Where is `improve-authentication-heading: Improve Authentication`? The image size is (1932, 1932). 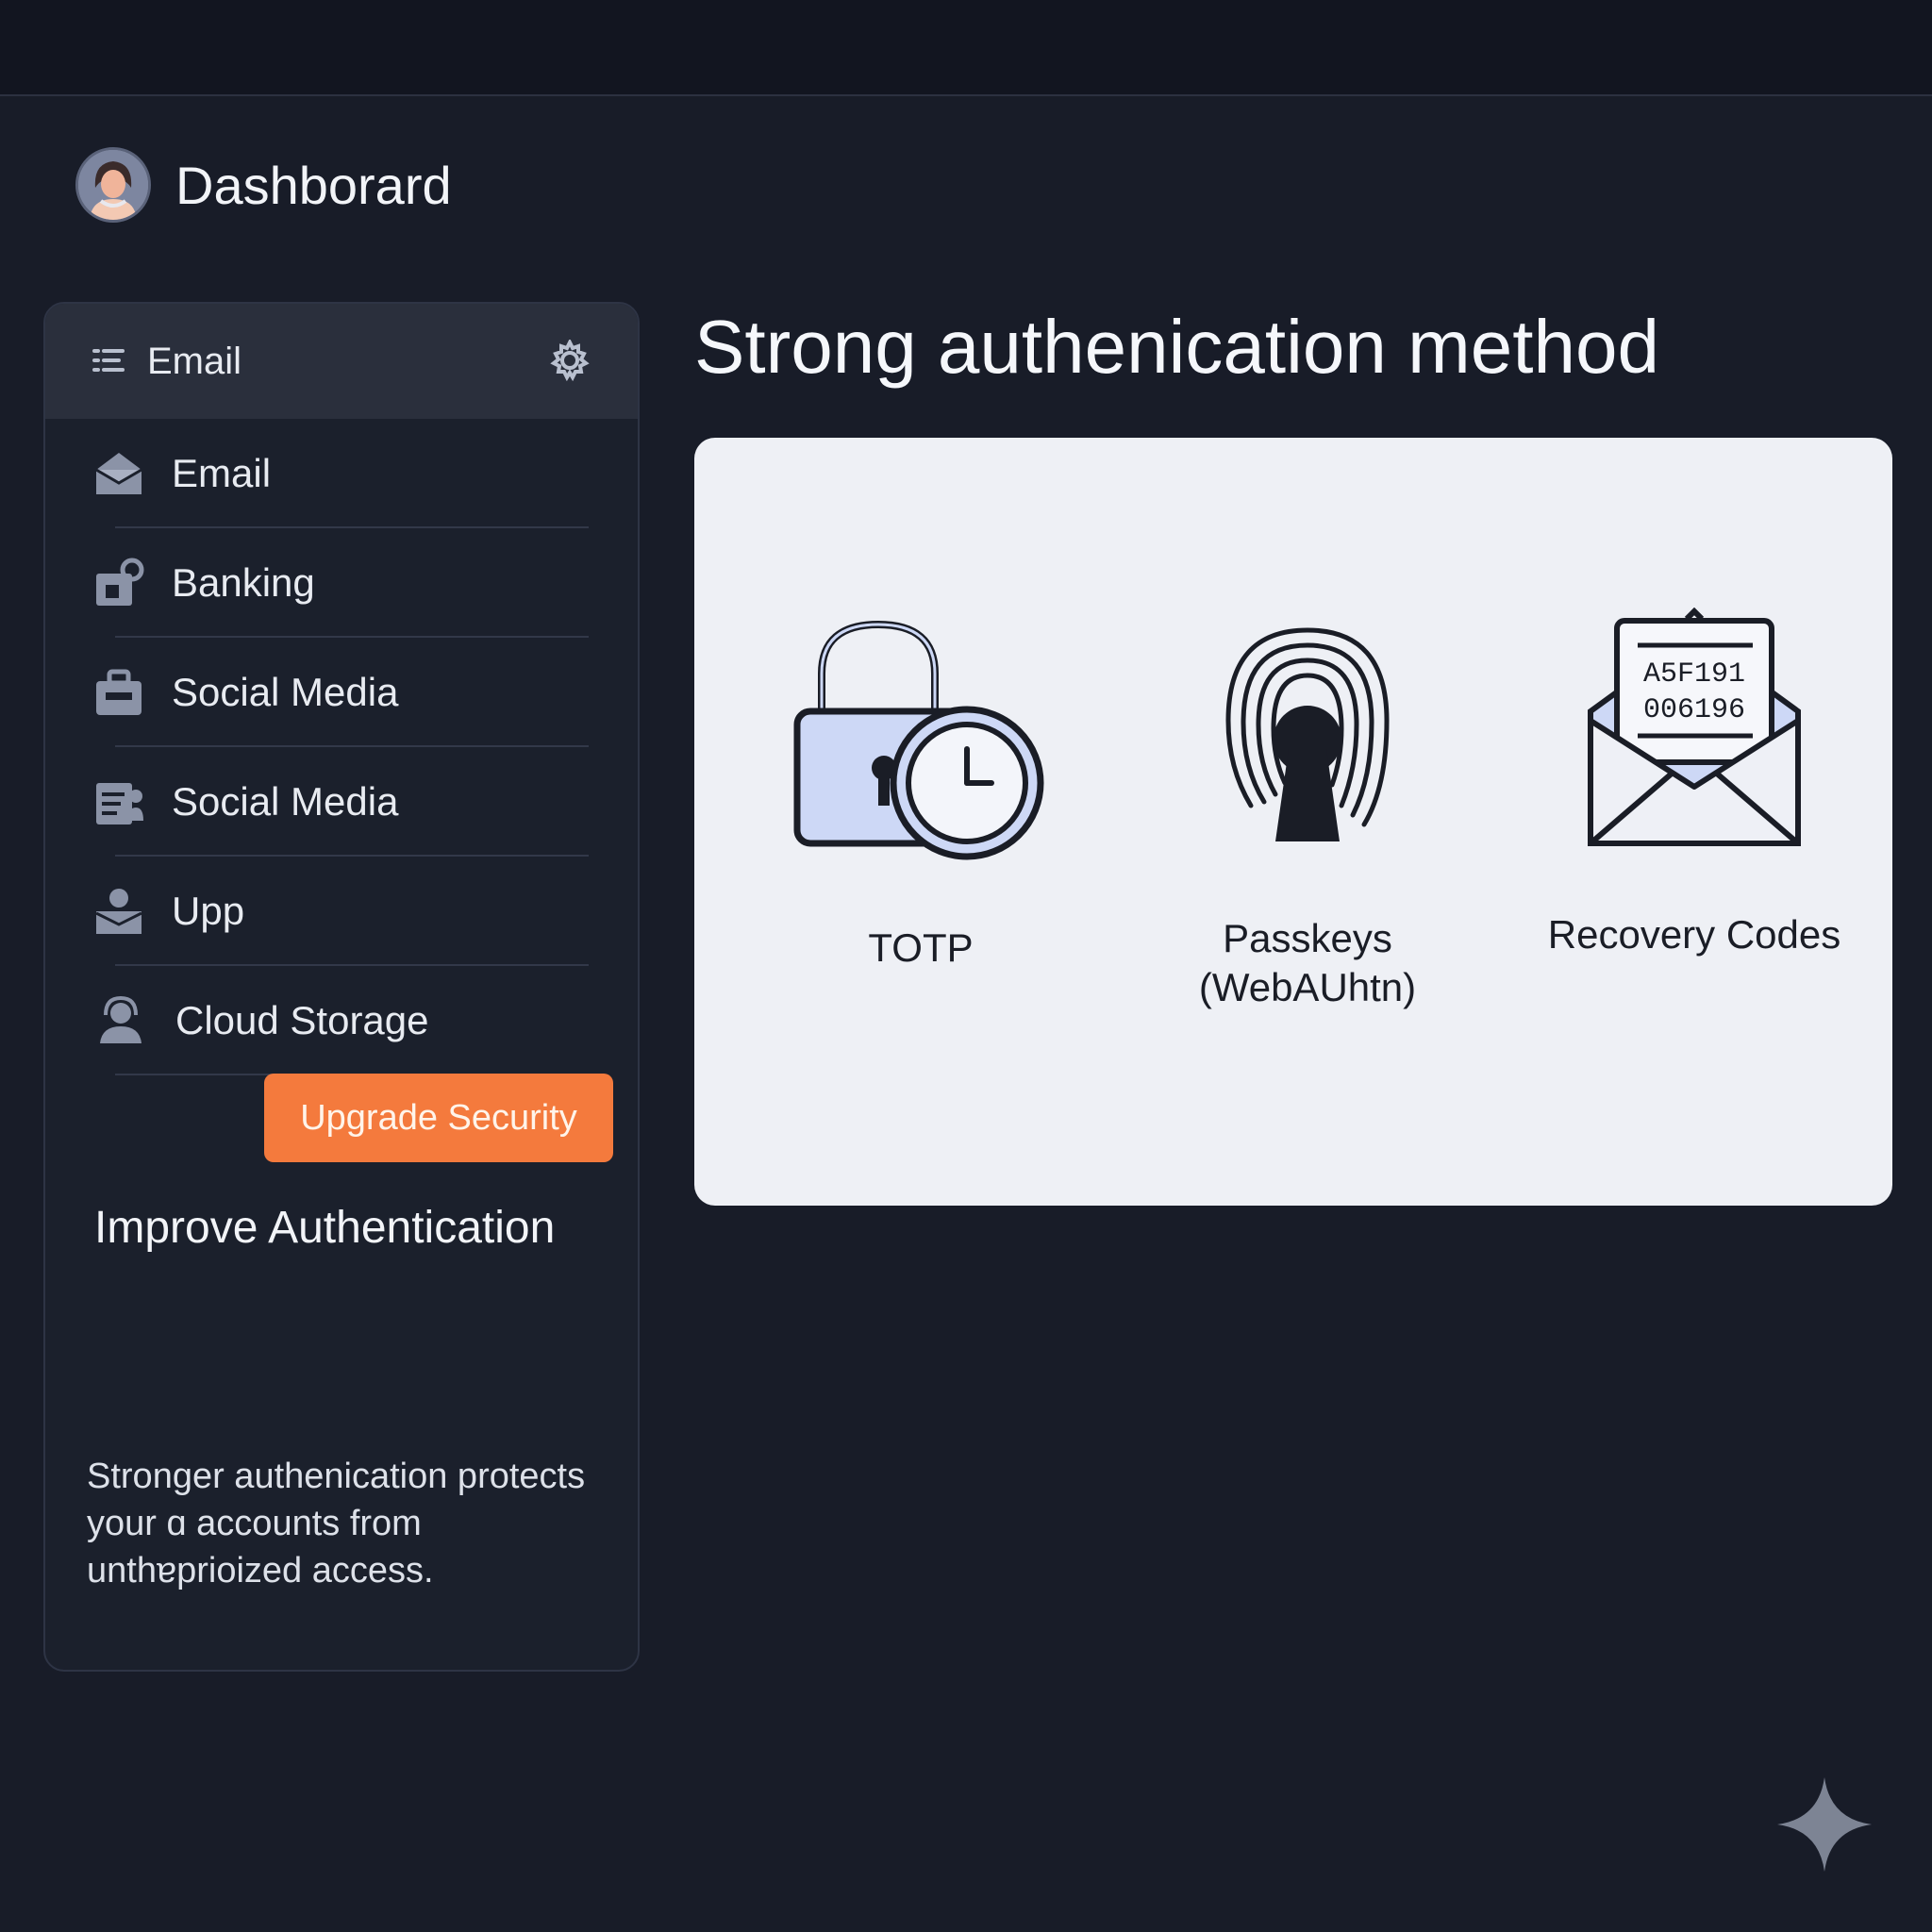 improve-authentication-heading: Improve Authentication is located at coordinates (325, 1228).